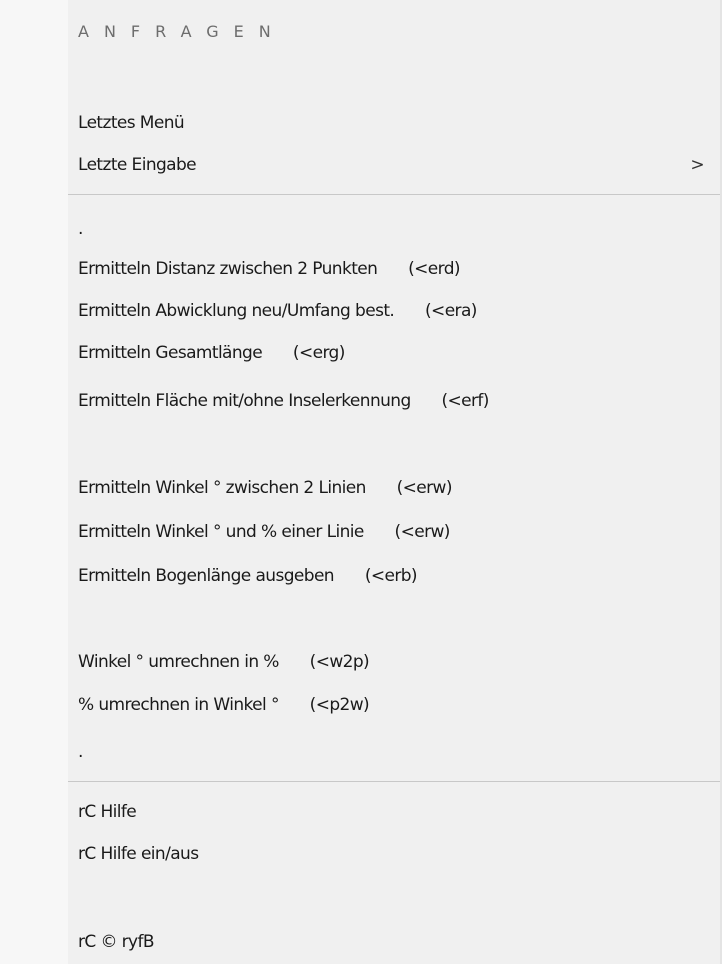 Image resolution: width=722 pixels, height=964 pixels. What do you see at coordinates (360, 812) in the screenshot?
I see `menu-item-rc-hilfe: rC Hilfe` at bounding box center [360, 812].